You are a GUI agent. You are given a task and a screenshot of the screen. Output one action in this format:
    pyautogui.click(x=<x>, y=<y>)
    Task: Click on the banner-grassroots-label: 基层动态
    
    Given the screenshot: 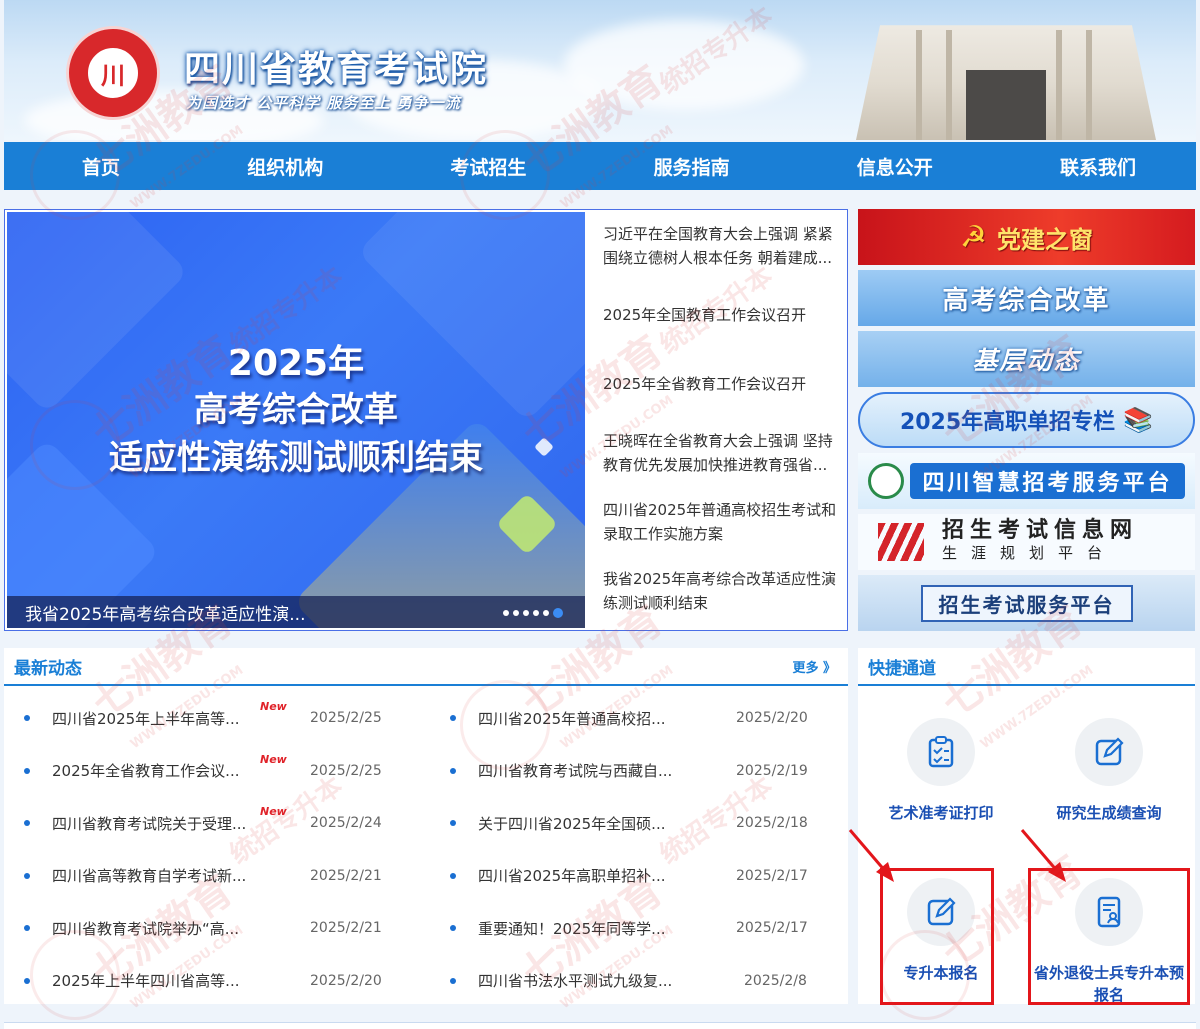 What is the action you would take?
    pyautogui.click(x=1026, y=360)
    